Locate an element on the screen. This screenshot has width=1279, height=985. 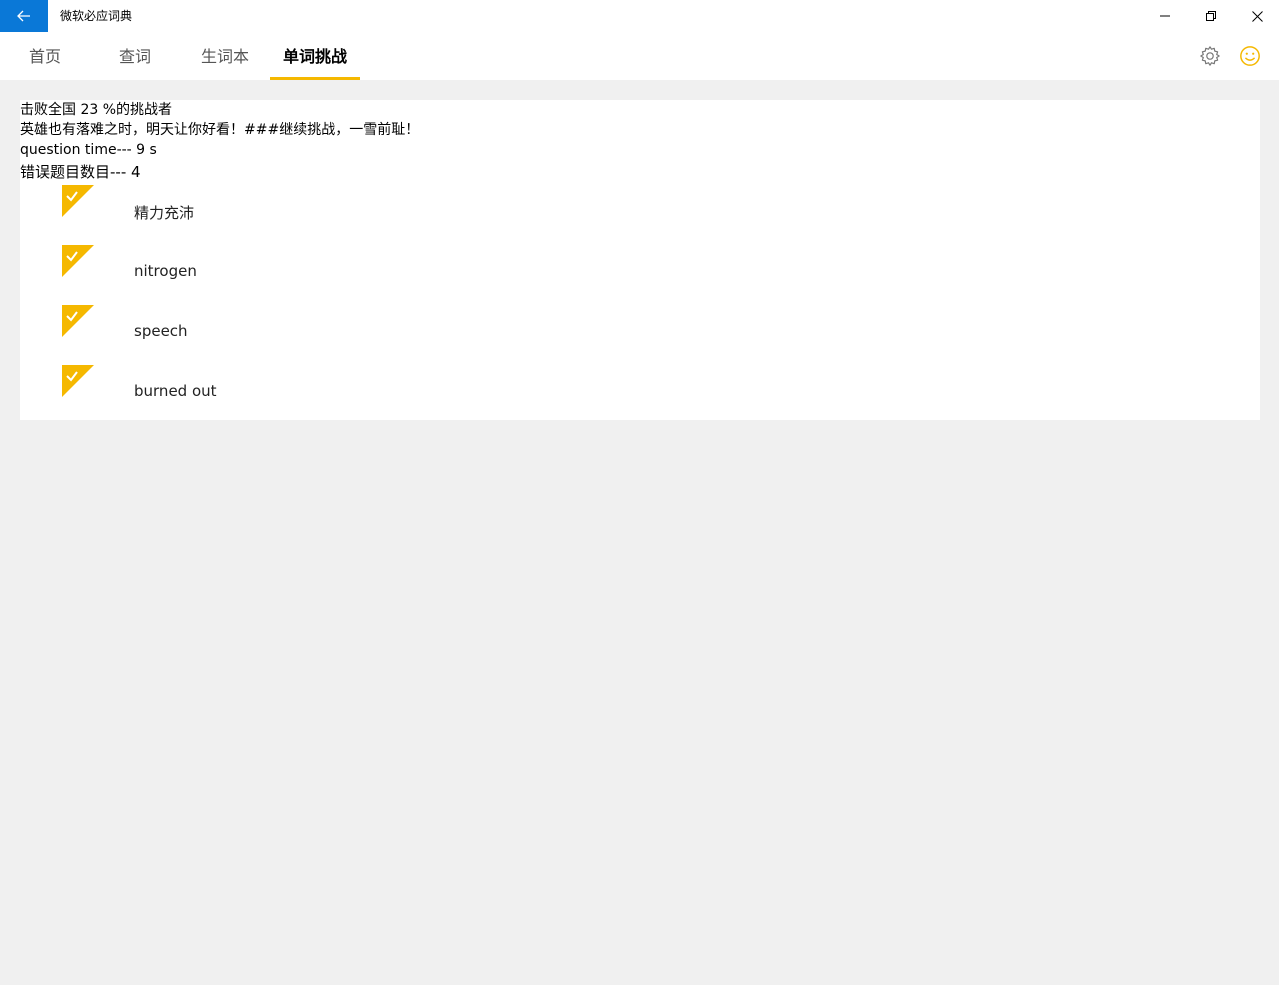
close-icon is located at coordinates (1257, 16).